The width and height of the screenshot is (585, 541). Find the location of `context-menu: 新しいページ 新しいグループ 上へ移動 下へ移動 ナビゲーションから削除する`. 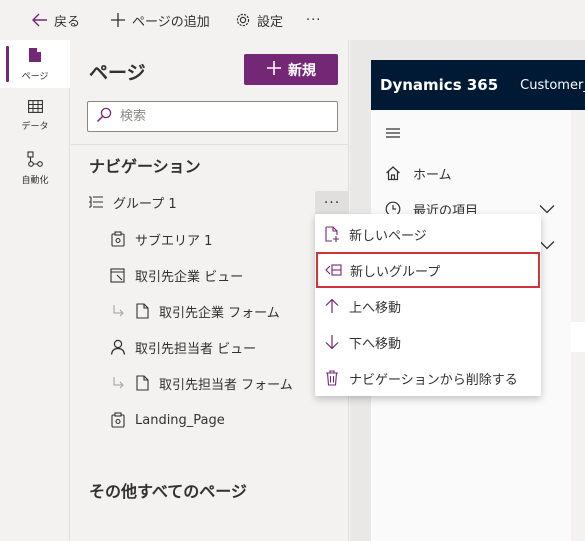

context-menu: 新しいページ 新しいグループ 上へ移動 下へ移動 ナビゲーションから削除する is located at coordinates (428, 305).